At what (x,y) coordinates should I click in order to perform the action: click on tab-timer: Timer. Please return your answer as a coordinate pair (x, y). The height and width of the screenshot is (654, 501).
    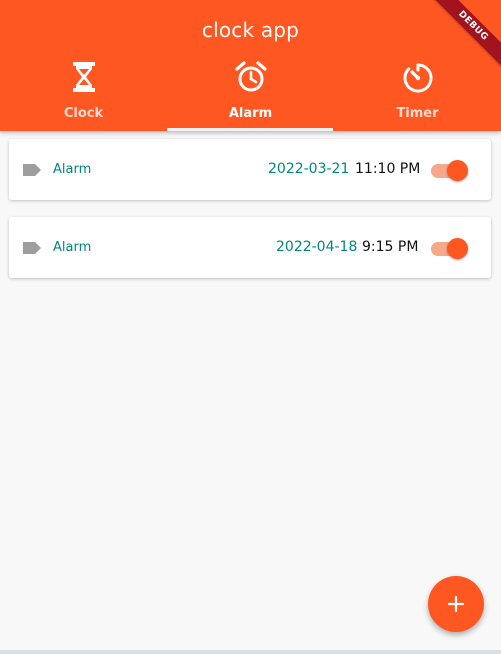
    Looking at the image, I should click on (417, 94).